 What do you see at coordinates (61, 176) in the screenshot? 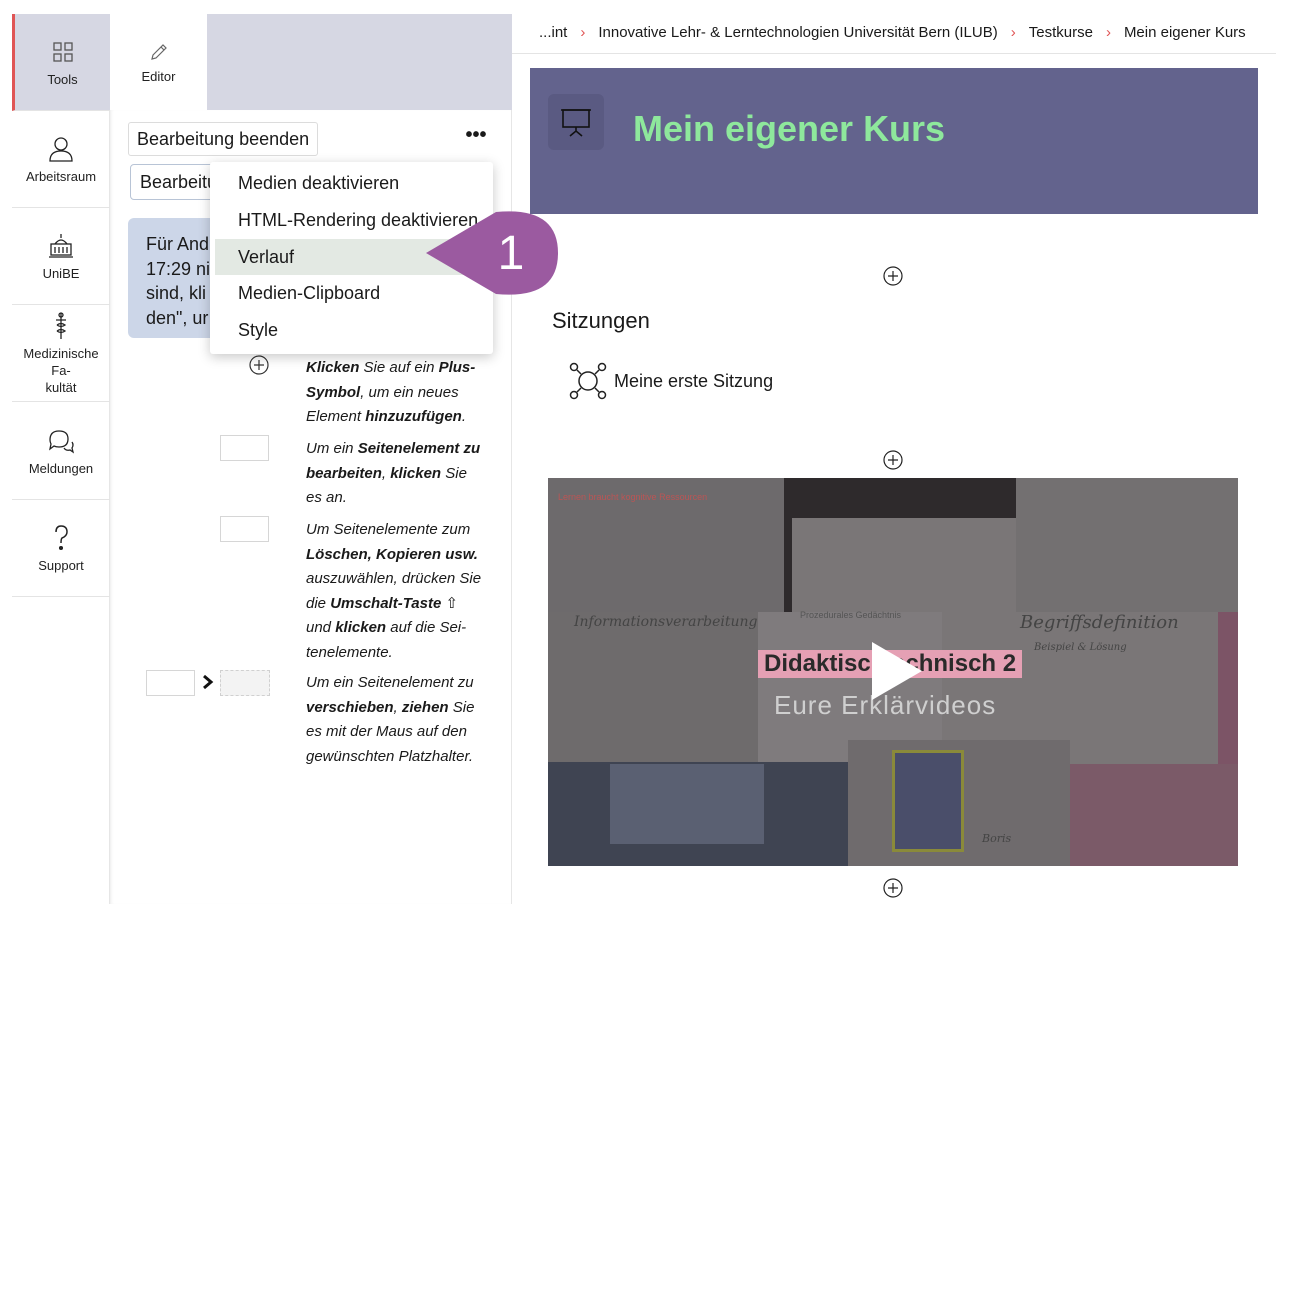
I see `rail-label-arbeitsraum: Arbeitsraum` at bounding box center [61, 176].